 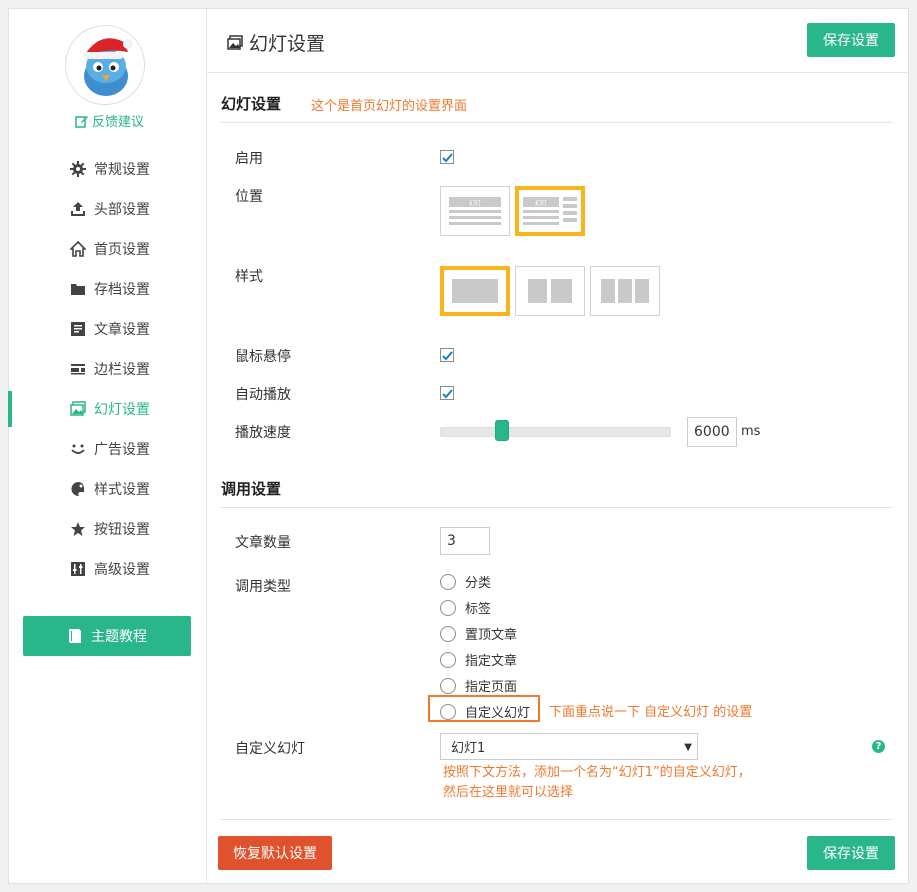 I want to click on save-button: 保存设置, so click(x=851, y=40).